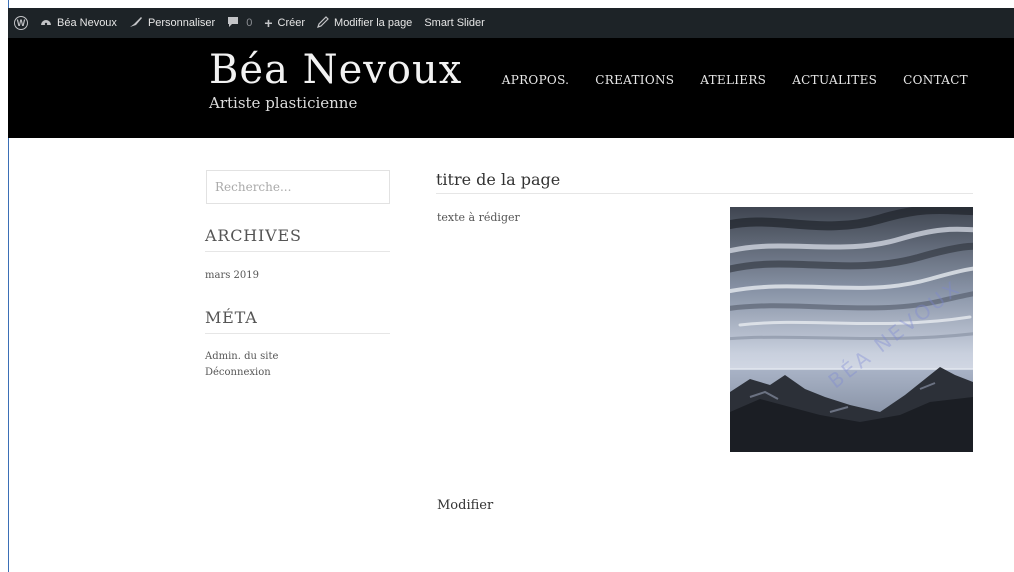 The height and width of the screenshot is (572, 1014). Describe the element at coordinates (733, 80) in the screenshot. I see `nav-item-ateliers: ATELIERS` at that location.